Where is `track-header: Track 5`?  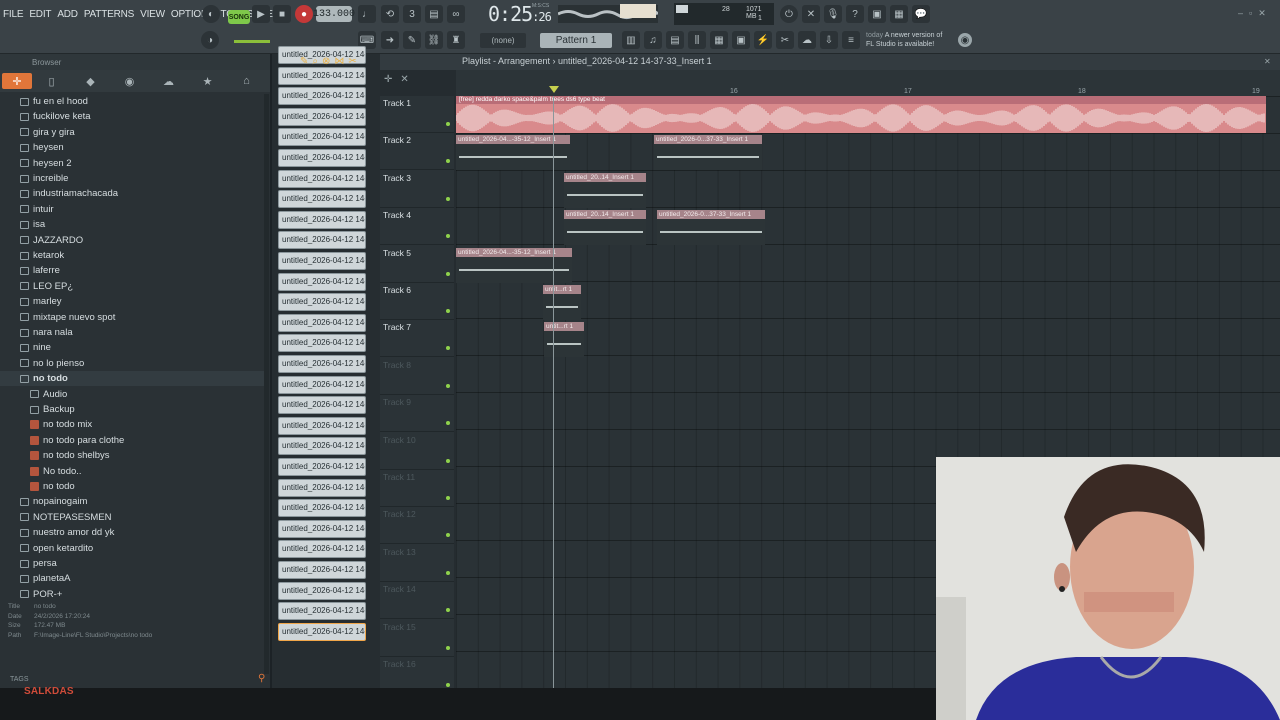
track-header: Track 5 is located at coordinates (417, 264).